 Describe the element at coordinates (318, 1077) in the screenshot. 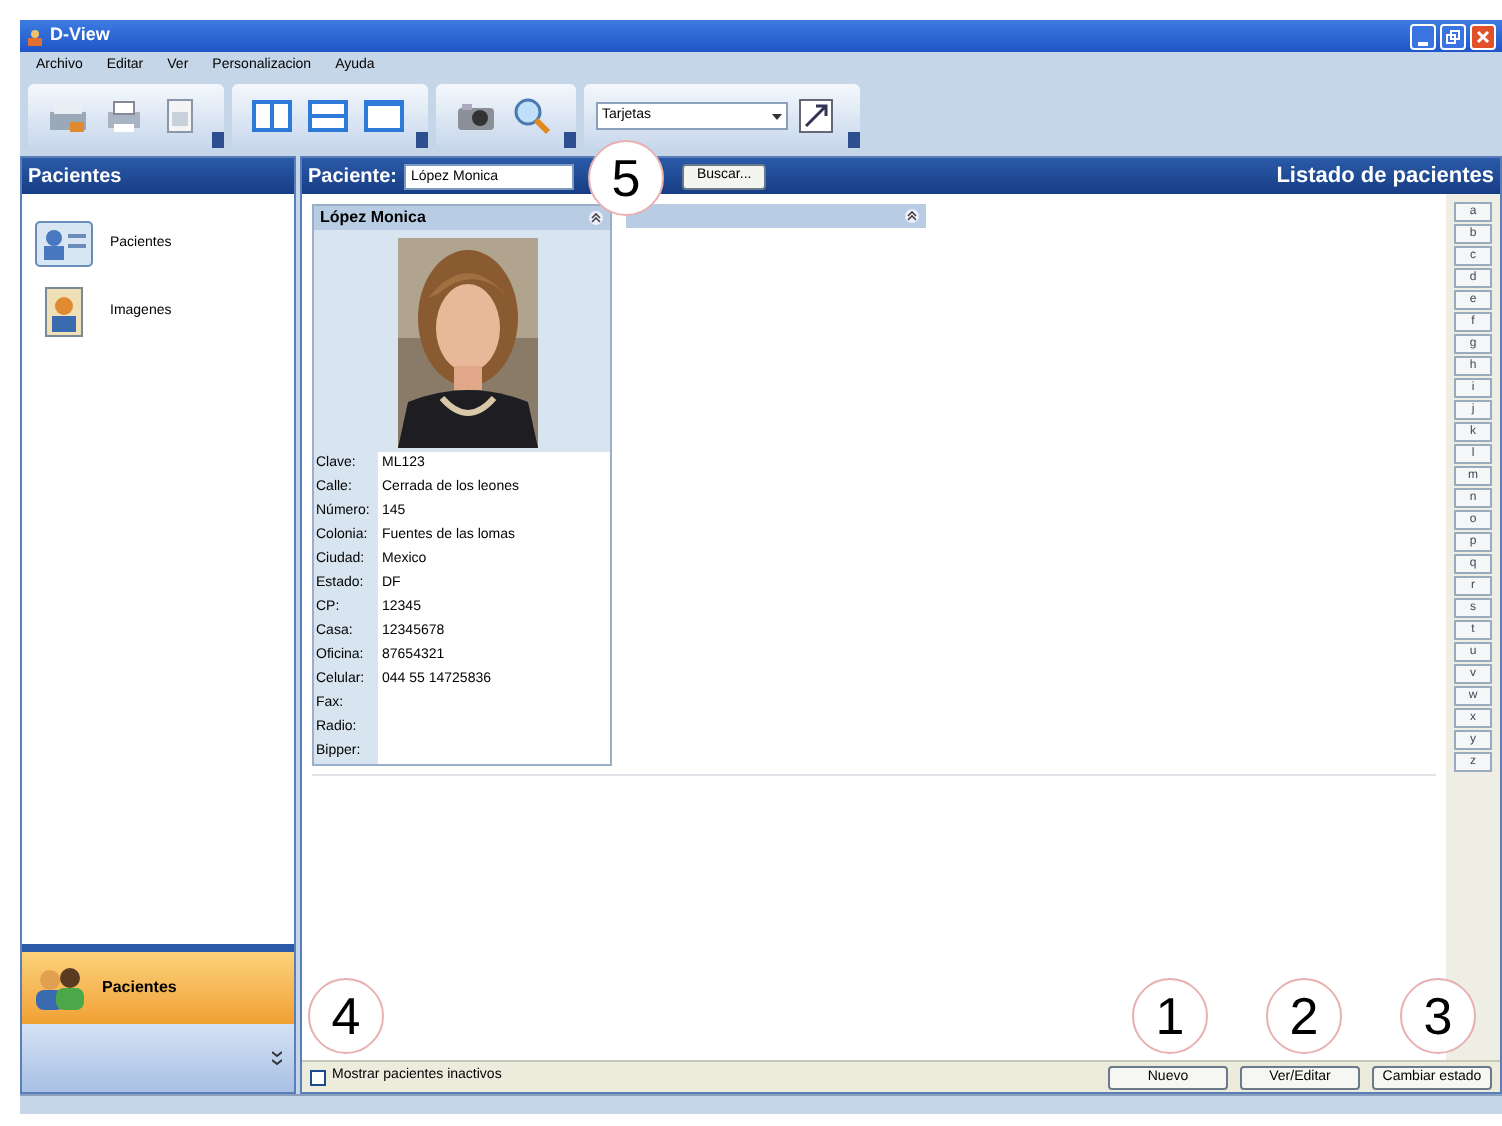

I see `checkbox` at that location.